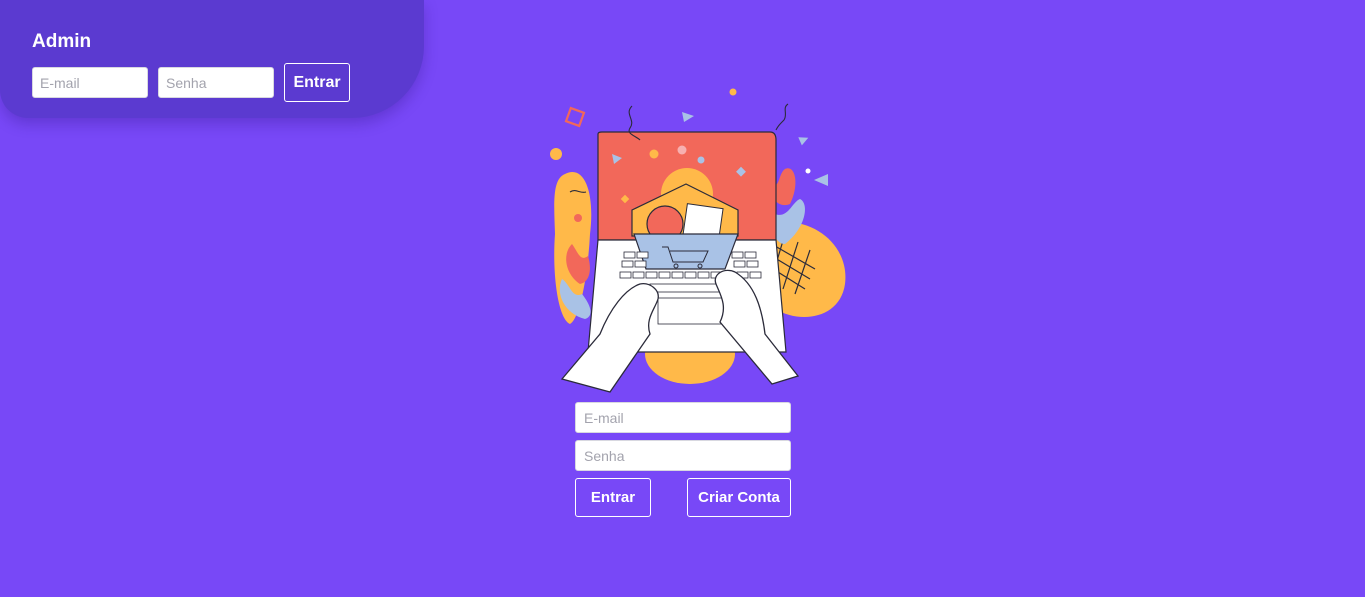  What do you see at coordinates (683, 417) in the screenshot?
I see `email-input` at bounding box center [683, 417].